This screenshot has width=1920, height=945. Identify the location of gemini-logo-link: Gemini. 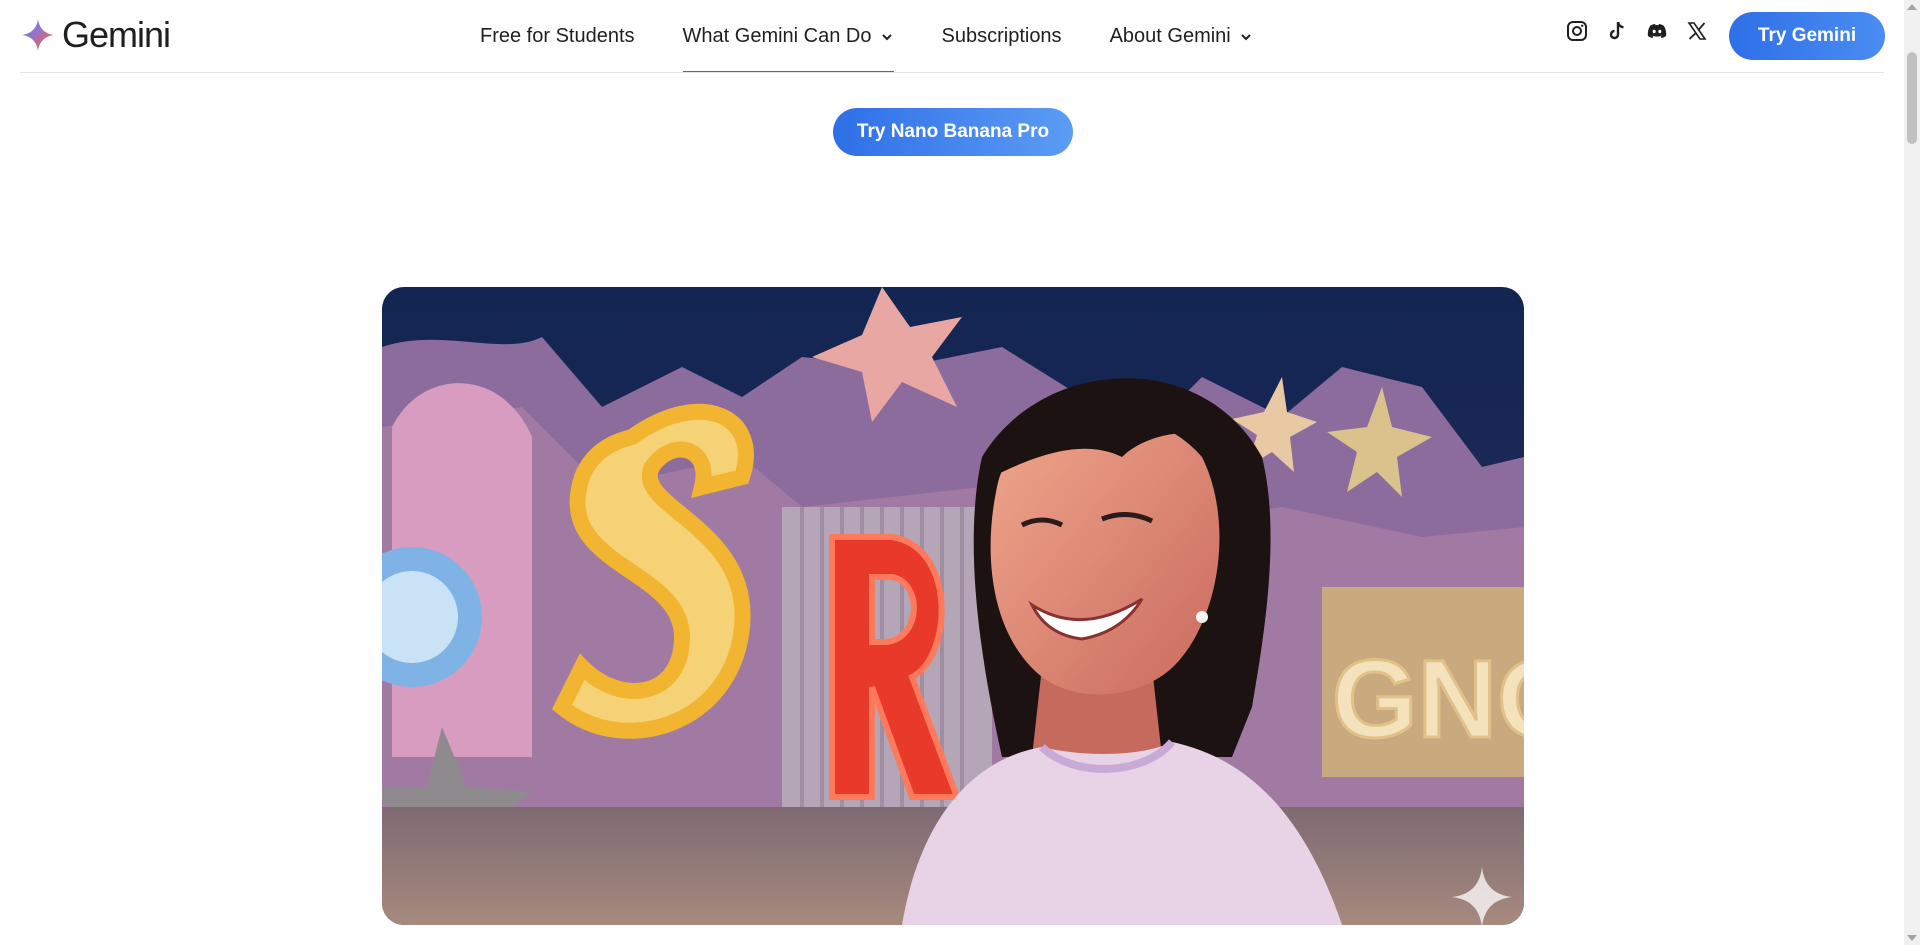
(95, 34).